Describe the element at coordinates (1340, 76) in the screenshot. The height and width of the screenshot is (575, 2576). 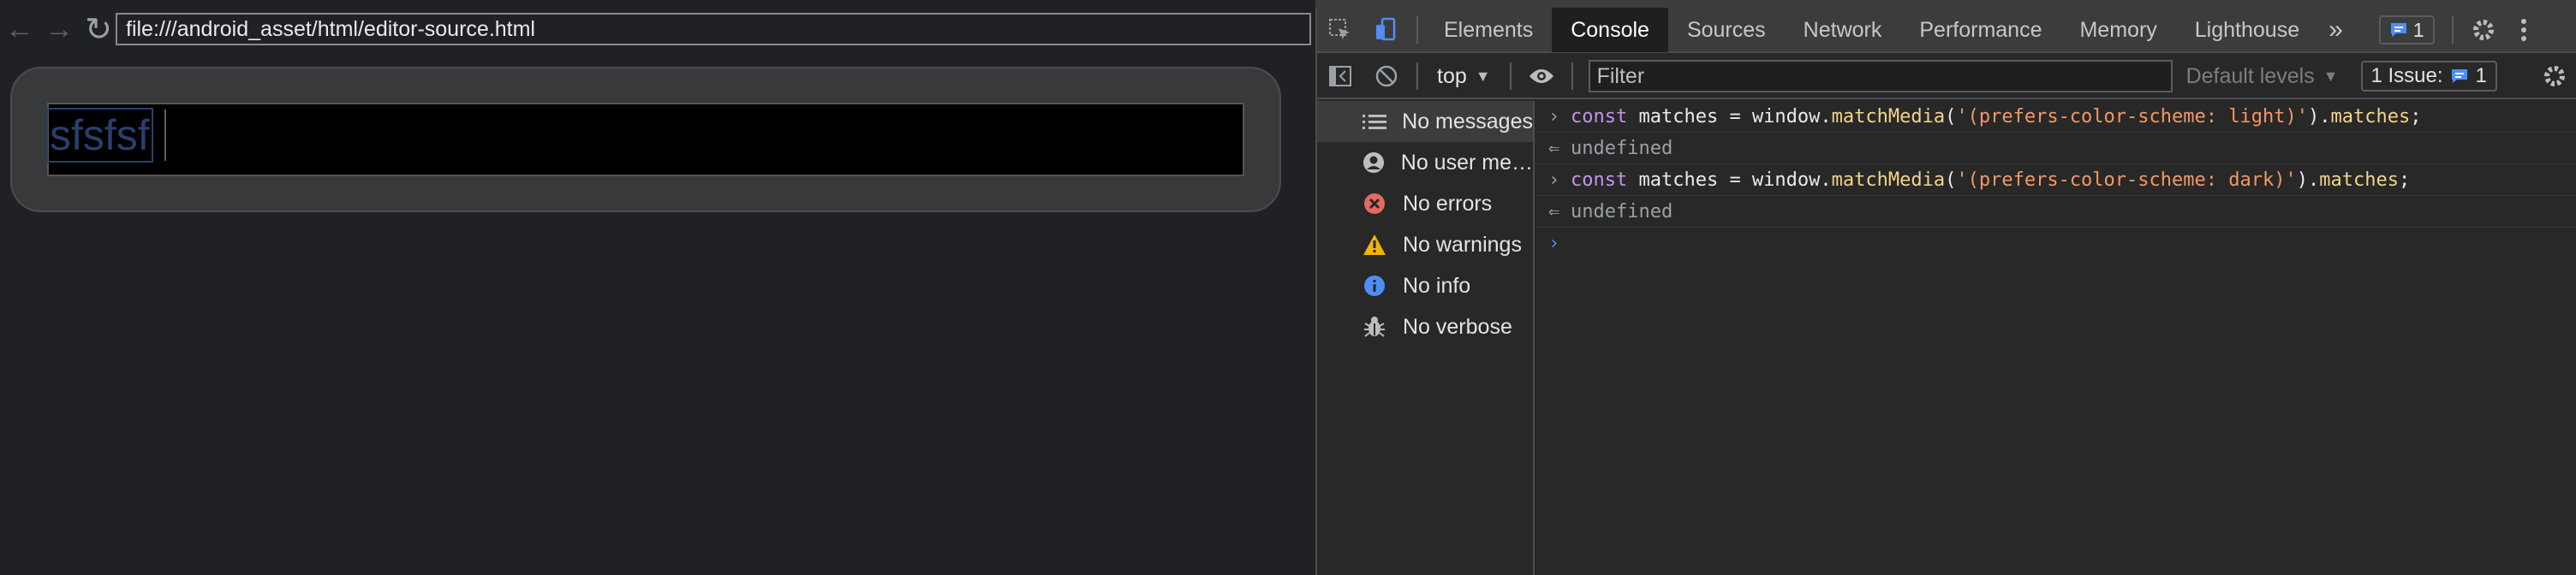
I see `sidebar-toggle-icon` at that location.